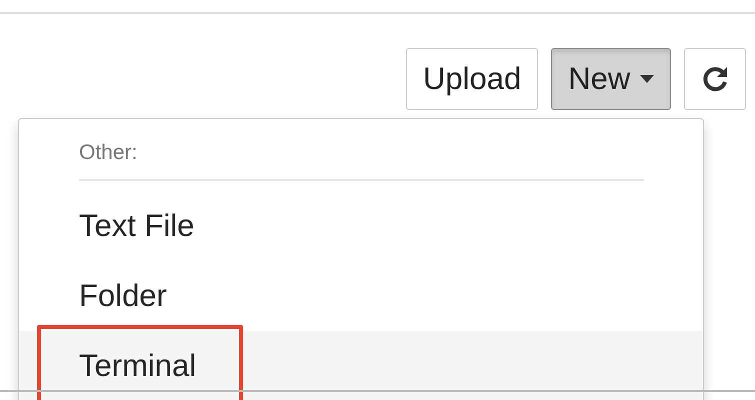  What do you see at coordinates (611, 79) in the screenshot?
I see `new-button: New` at bounding box center [611, 79].